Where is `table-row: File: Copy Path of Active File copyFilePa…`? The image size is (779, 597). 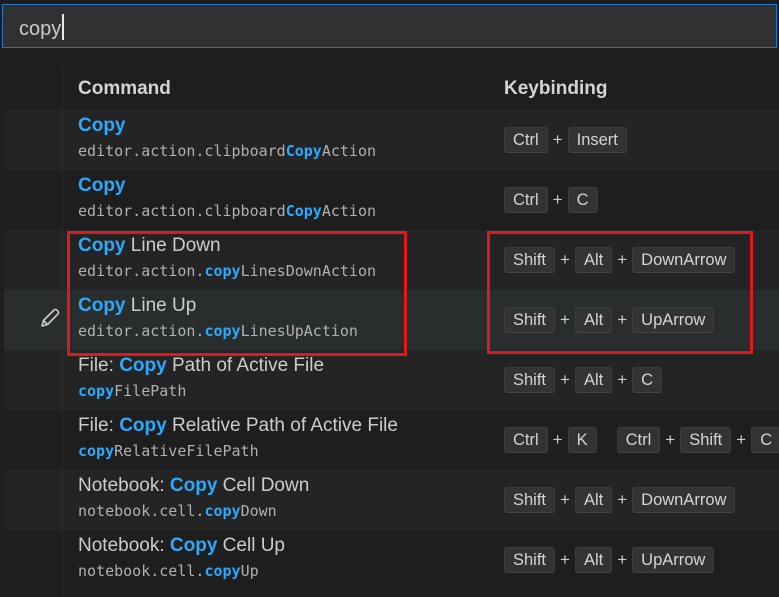 table-row: File: Copy Path of Active File copyFilePa… is located at coordinates (391, 380).